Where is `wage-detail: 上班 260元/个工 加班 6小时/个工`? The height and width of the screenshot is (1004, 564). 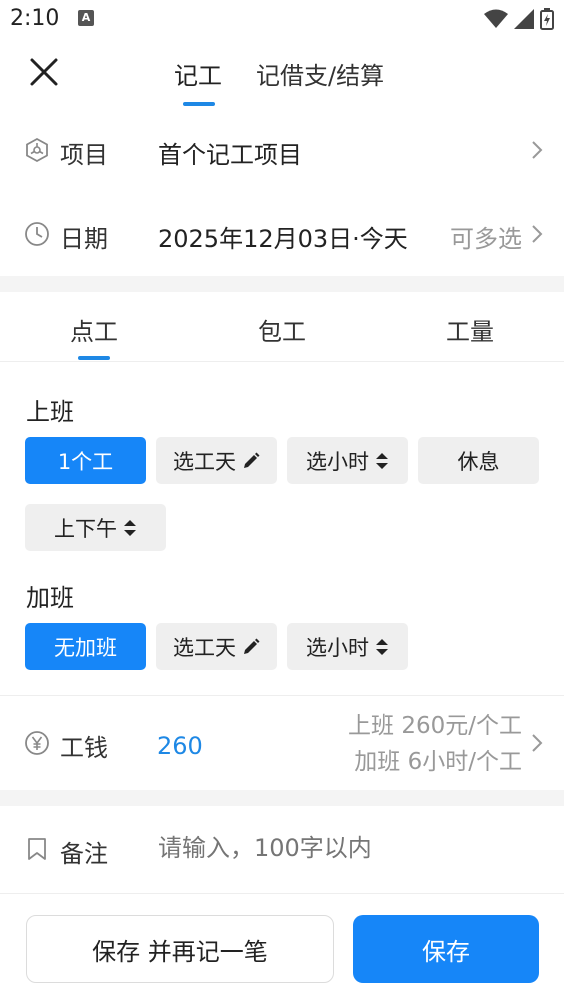
wage-detail: 上班 260元/个工 加班 6小时/个工 is located at coordinates (435, 744).